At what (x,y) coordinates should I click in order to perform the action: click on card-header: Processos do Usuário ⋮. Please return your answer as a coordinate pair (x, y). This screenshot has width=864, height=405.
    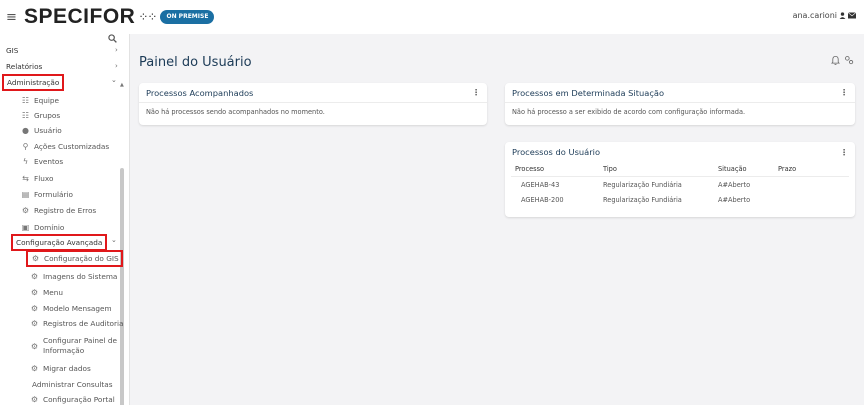
    Looking at the image, I should click on (680, 152).